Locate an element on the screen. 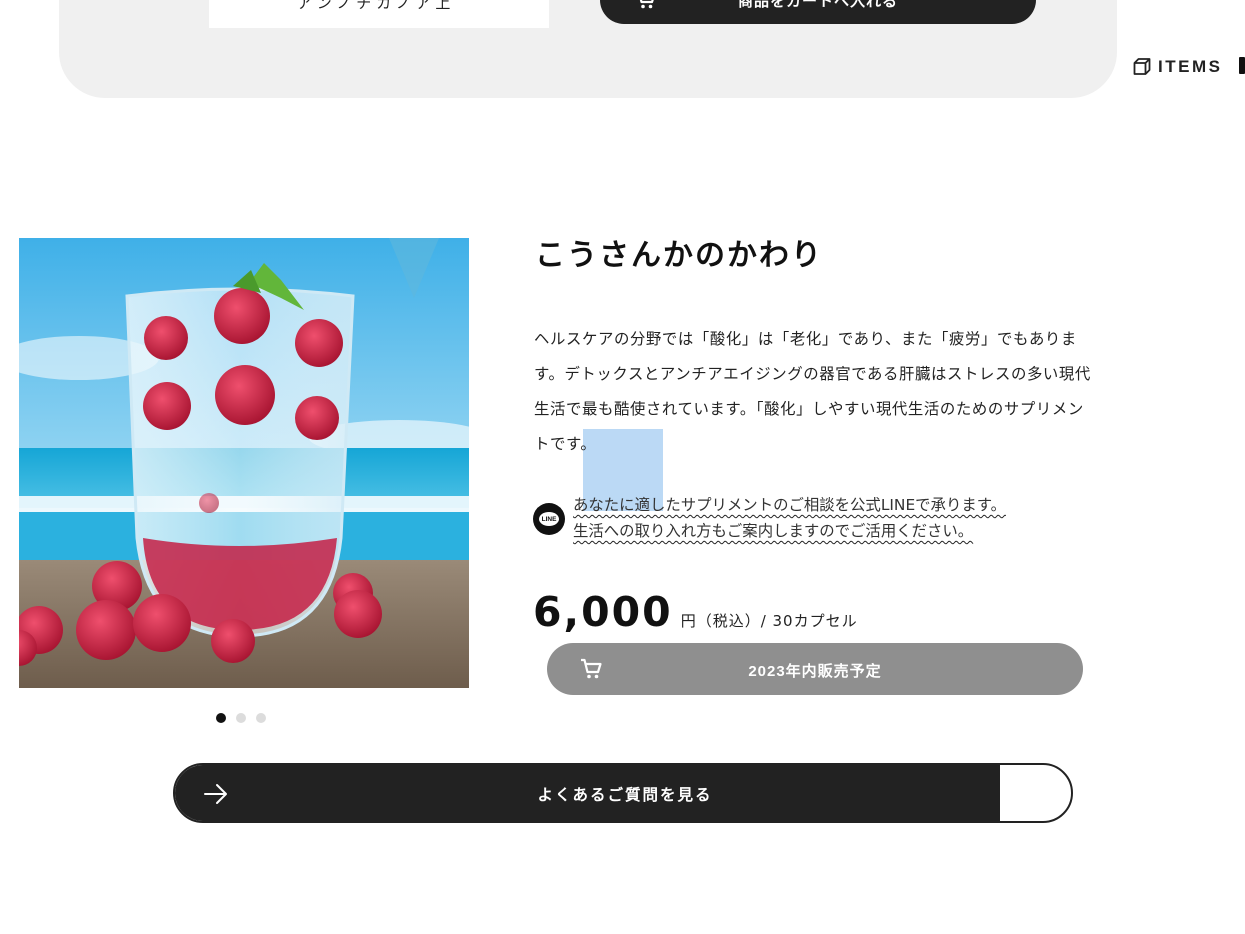 This screenshot has height=934, width=1245. side-nav-marker is located at coordinates (1242, 65).